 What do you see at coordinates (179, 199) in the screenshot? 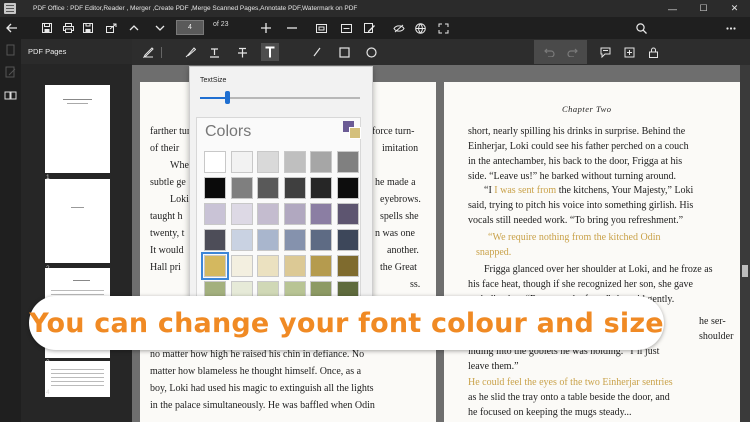
I see `text-line: Loki` at bounding box center [179, 199].